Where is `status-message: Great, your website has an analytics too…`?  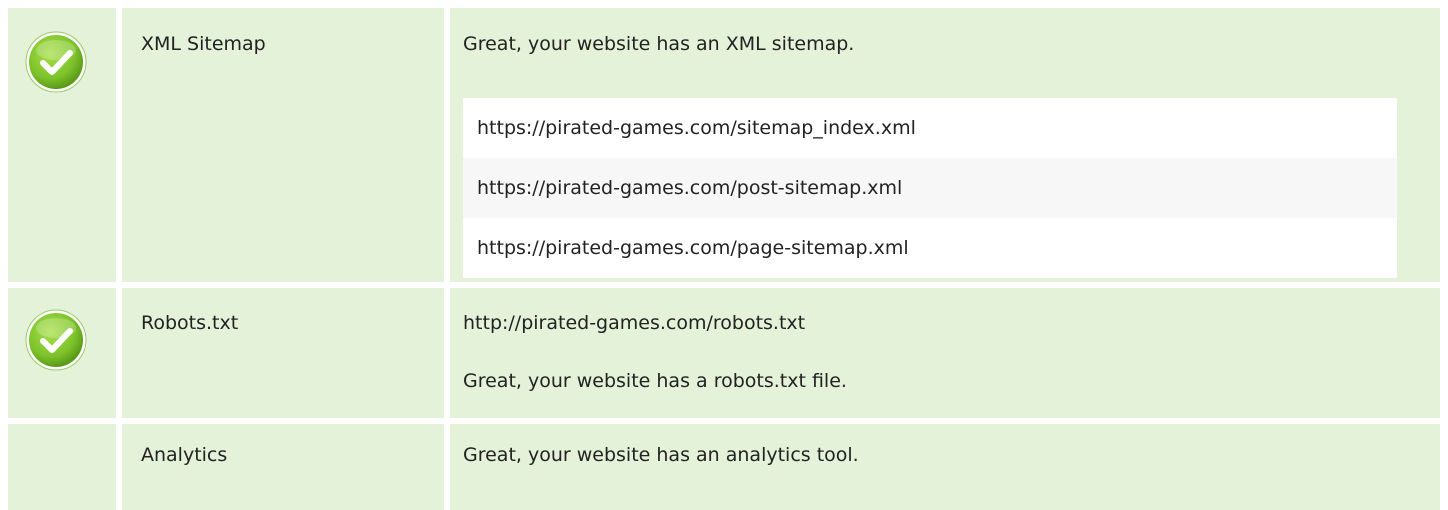 status-message: Great, your website has an analytics too… is located at coordinates (661, 455).